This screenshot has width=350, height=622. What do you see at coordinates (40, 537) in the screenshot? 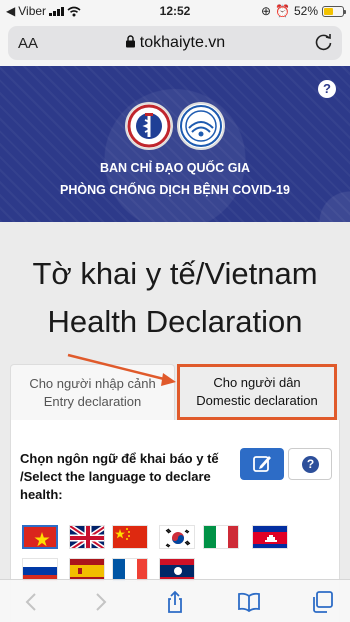
I see `flag-vietnam` at bounding box center [40, 537].